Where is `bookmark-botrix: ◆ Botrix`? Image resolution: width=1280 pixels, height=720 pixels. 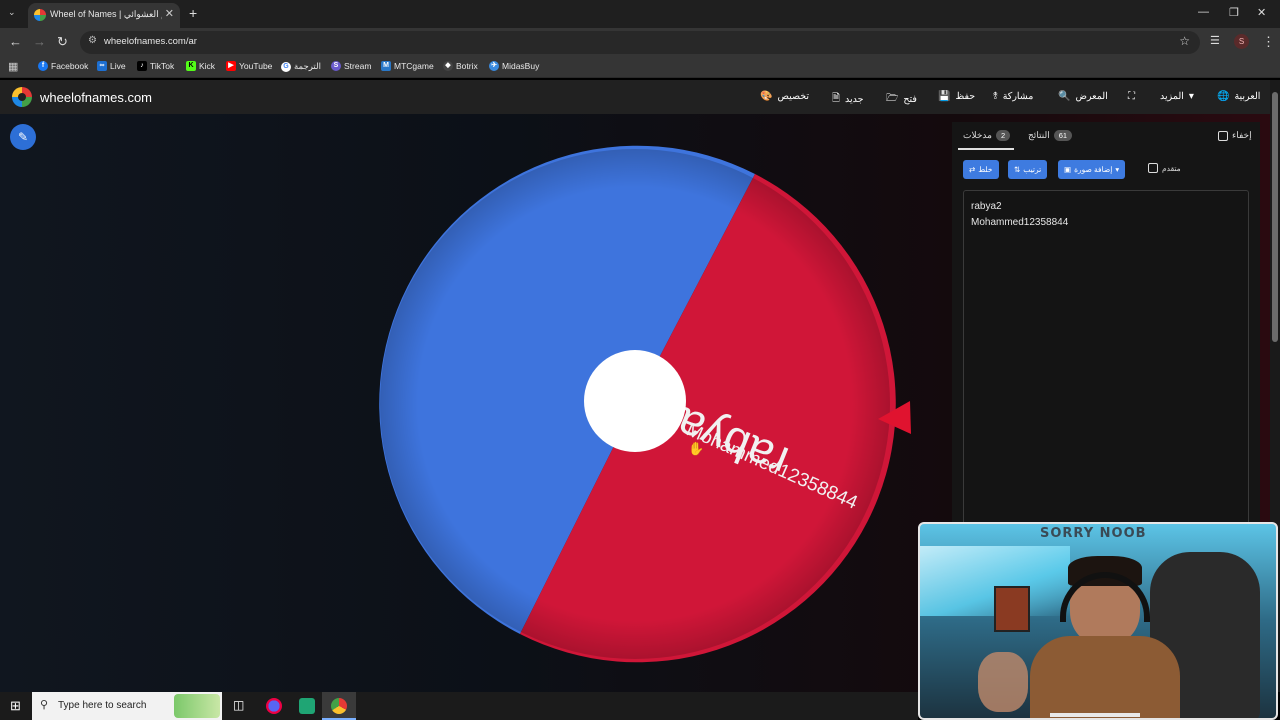 bookmark-botrix: ◆ Botrix is located at coordinates (460, 66).